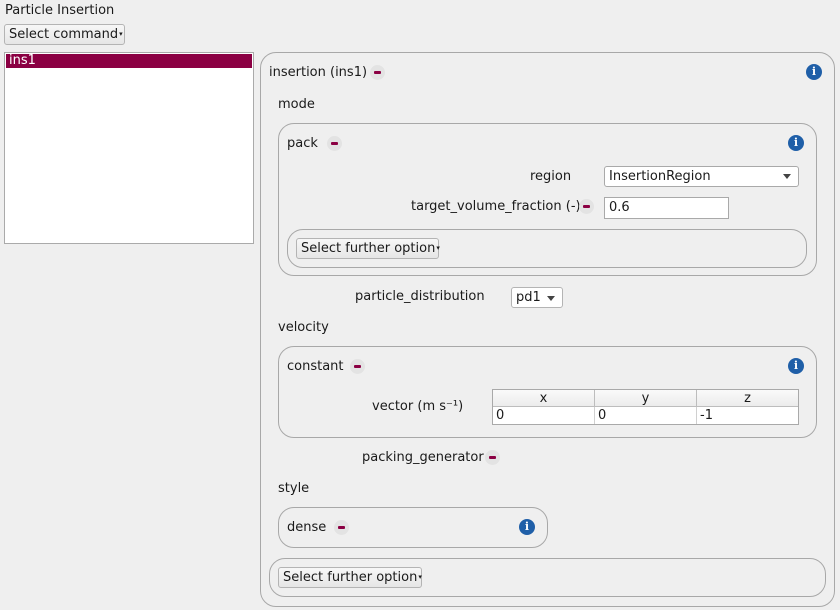 The image size is (840, 610). What do you see at coordinates (129, 61) in the screenshot?
I see `list-item: ins1` at bounding box center [129, 61].